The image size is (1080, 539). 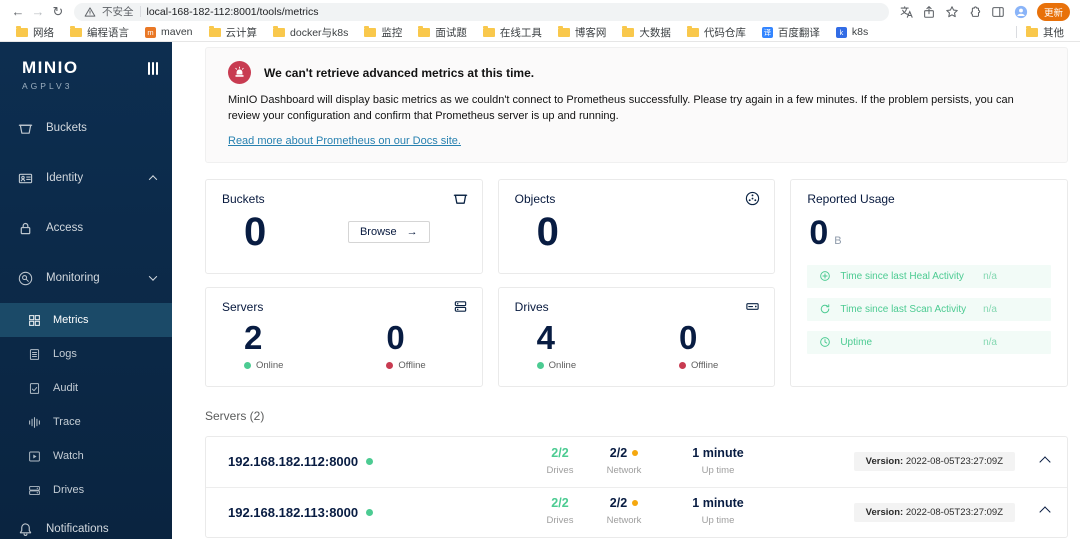 I want to click on drive-icon, so click(x=752, y=306).